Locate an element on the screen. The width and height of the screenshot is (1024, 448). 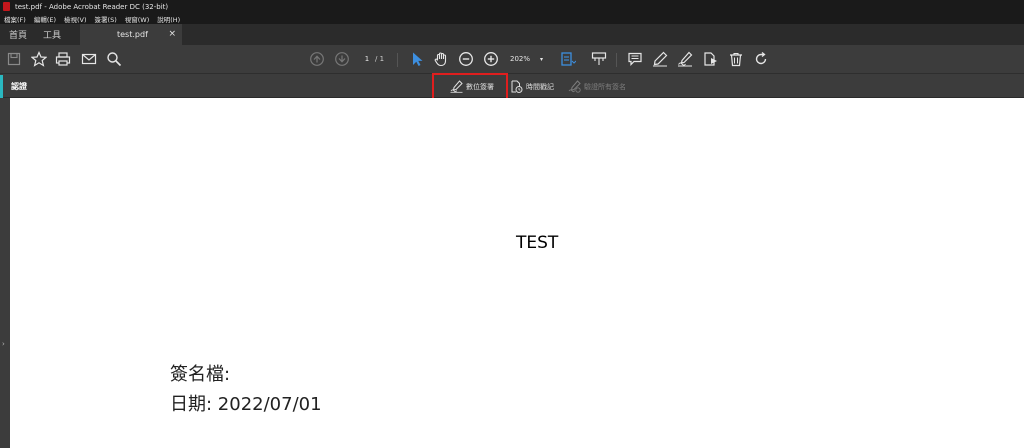
page-number-input: 1 is located at coordinates (367, 59).